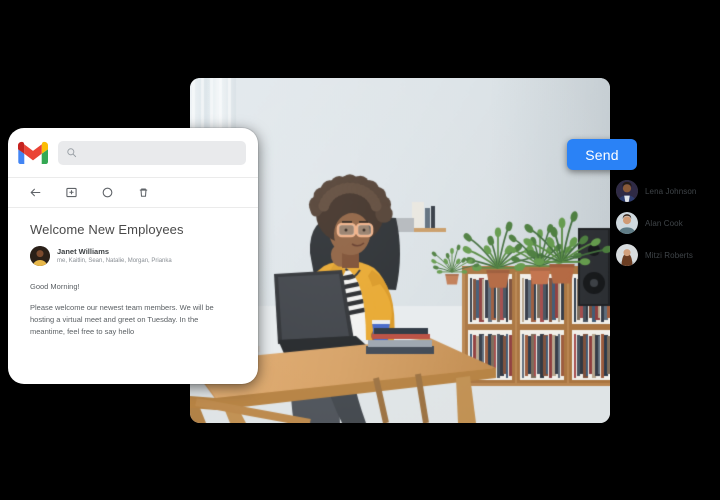 This screenshot has height=500, width=720. What do you see at coordinates (160, 152) in the screenshot?
I see `search-input` at bounding box center [160, 152].